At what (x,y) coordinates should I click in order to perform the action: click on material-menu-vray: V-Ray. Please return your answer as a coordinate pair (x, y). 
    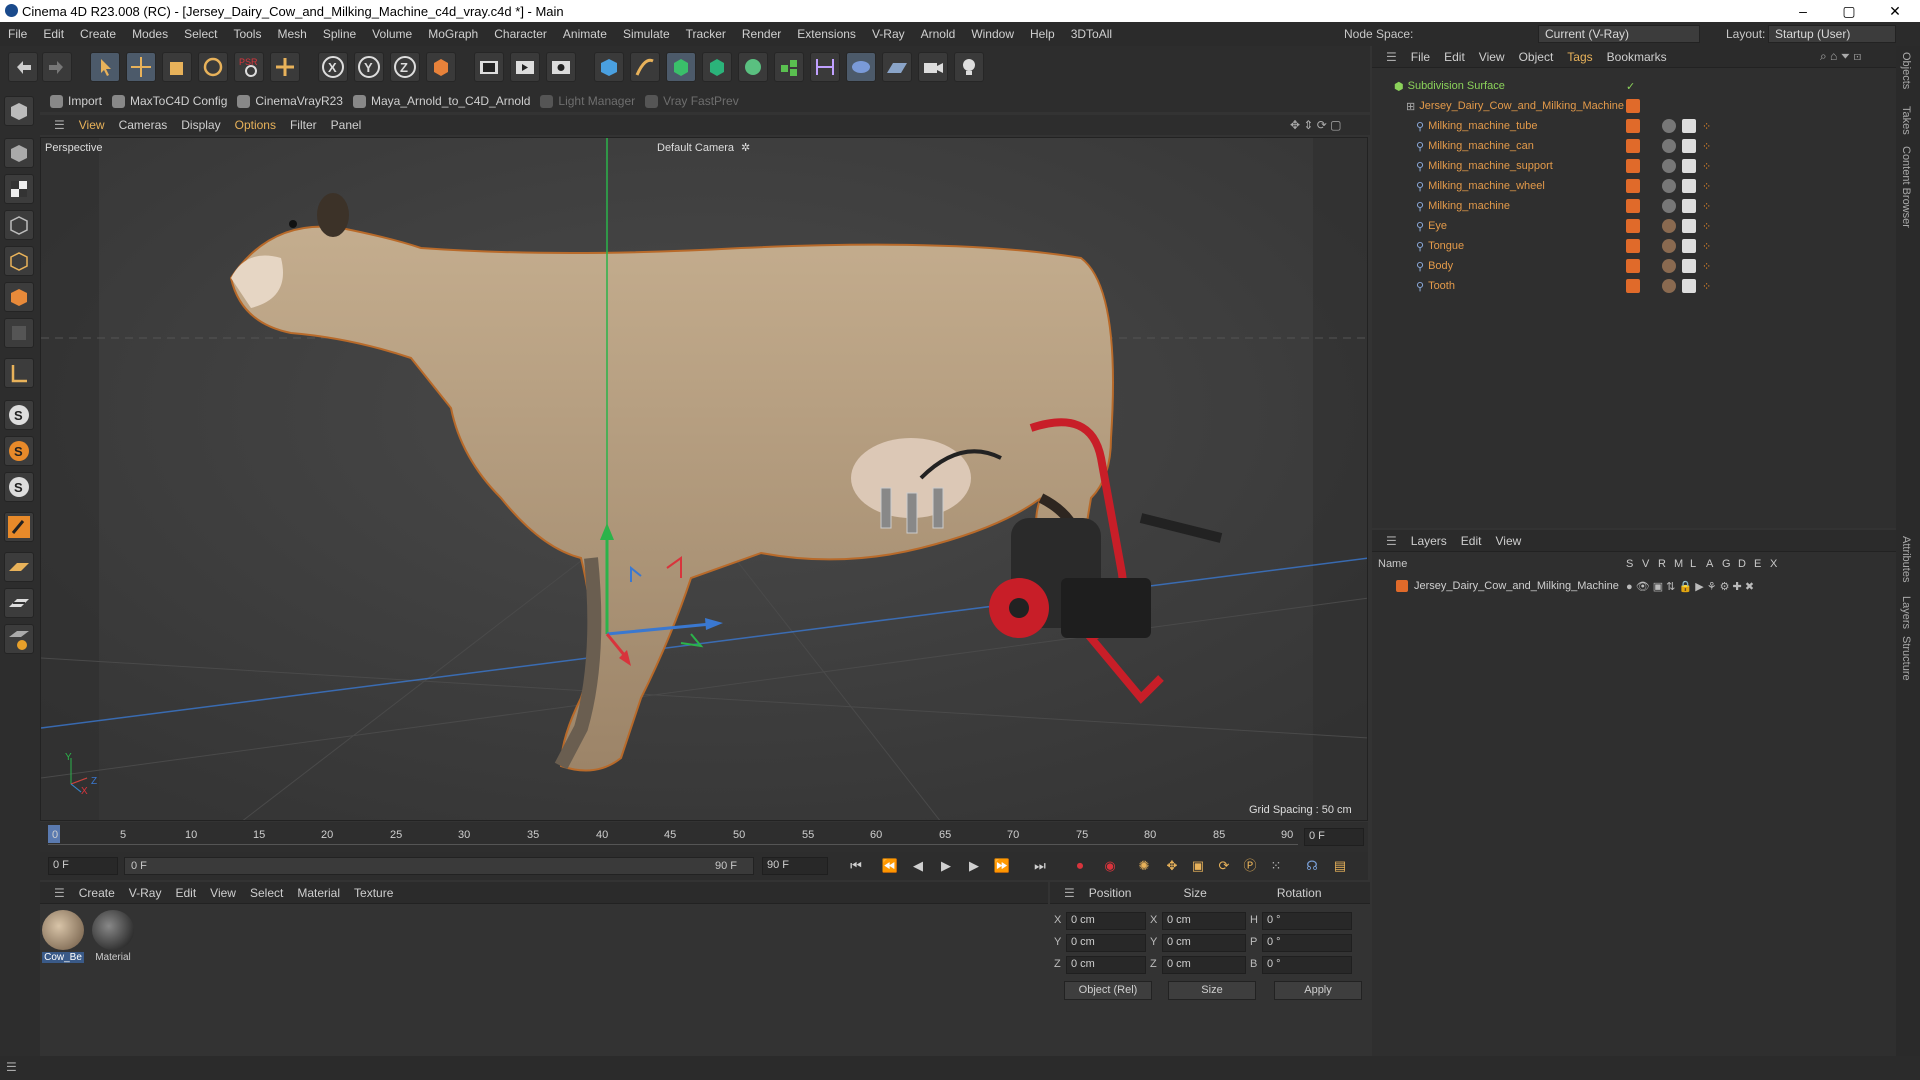
    Looking at the image, I should click on (145, 893).